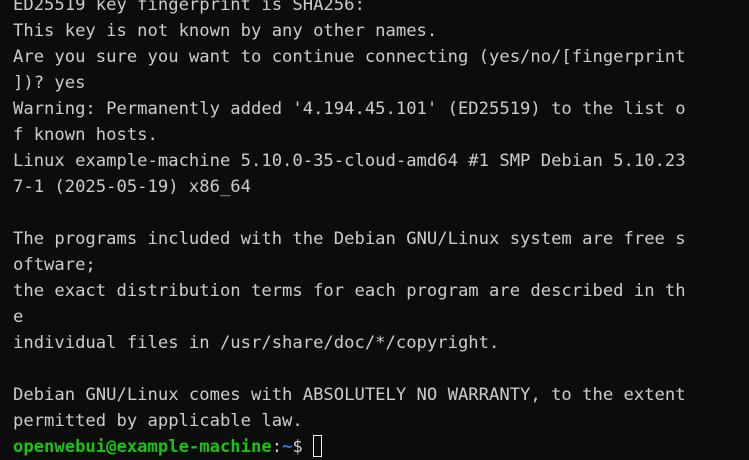 The image size is (749, 460). What do you see at coordinates (132, 187) in the screenshot?
I see `output-line: 7-1 (2025-05-19) x86_64` at bounding box center [132, 187].